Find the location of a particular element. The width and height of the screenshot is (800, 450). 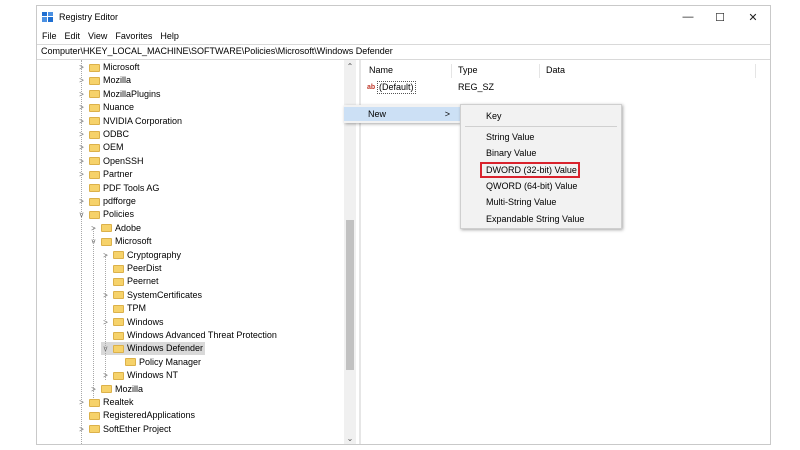

tree-item: Peernet is located at coordinates (131, 281).